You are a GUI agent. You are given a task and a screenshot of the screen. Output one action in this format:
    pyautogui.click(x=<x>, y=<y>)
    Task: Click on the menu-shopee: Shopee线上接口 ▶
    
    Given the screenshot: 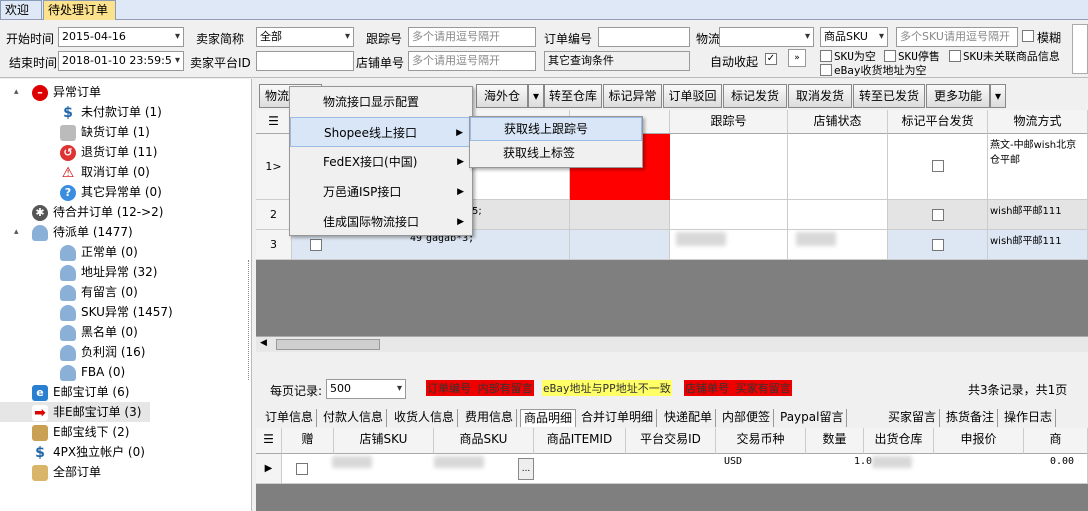 What is the action you would take?
    pyautogui.click(x=381, y=132)
    